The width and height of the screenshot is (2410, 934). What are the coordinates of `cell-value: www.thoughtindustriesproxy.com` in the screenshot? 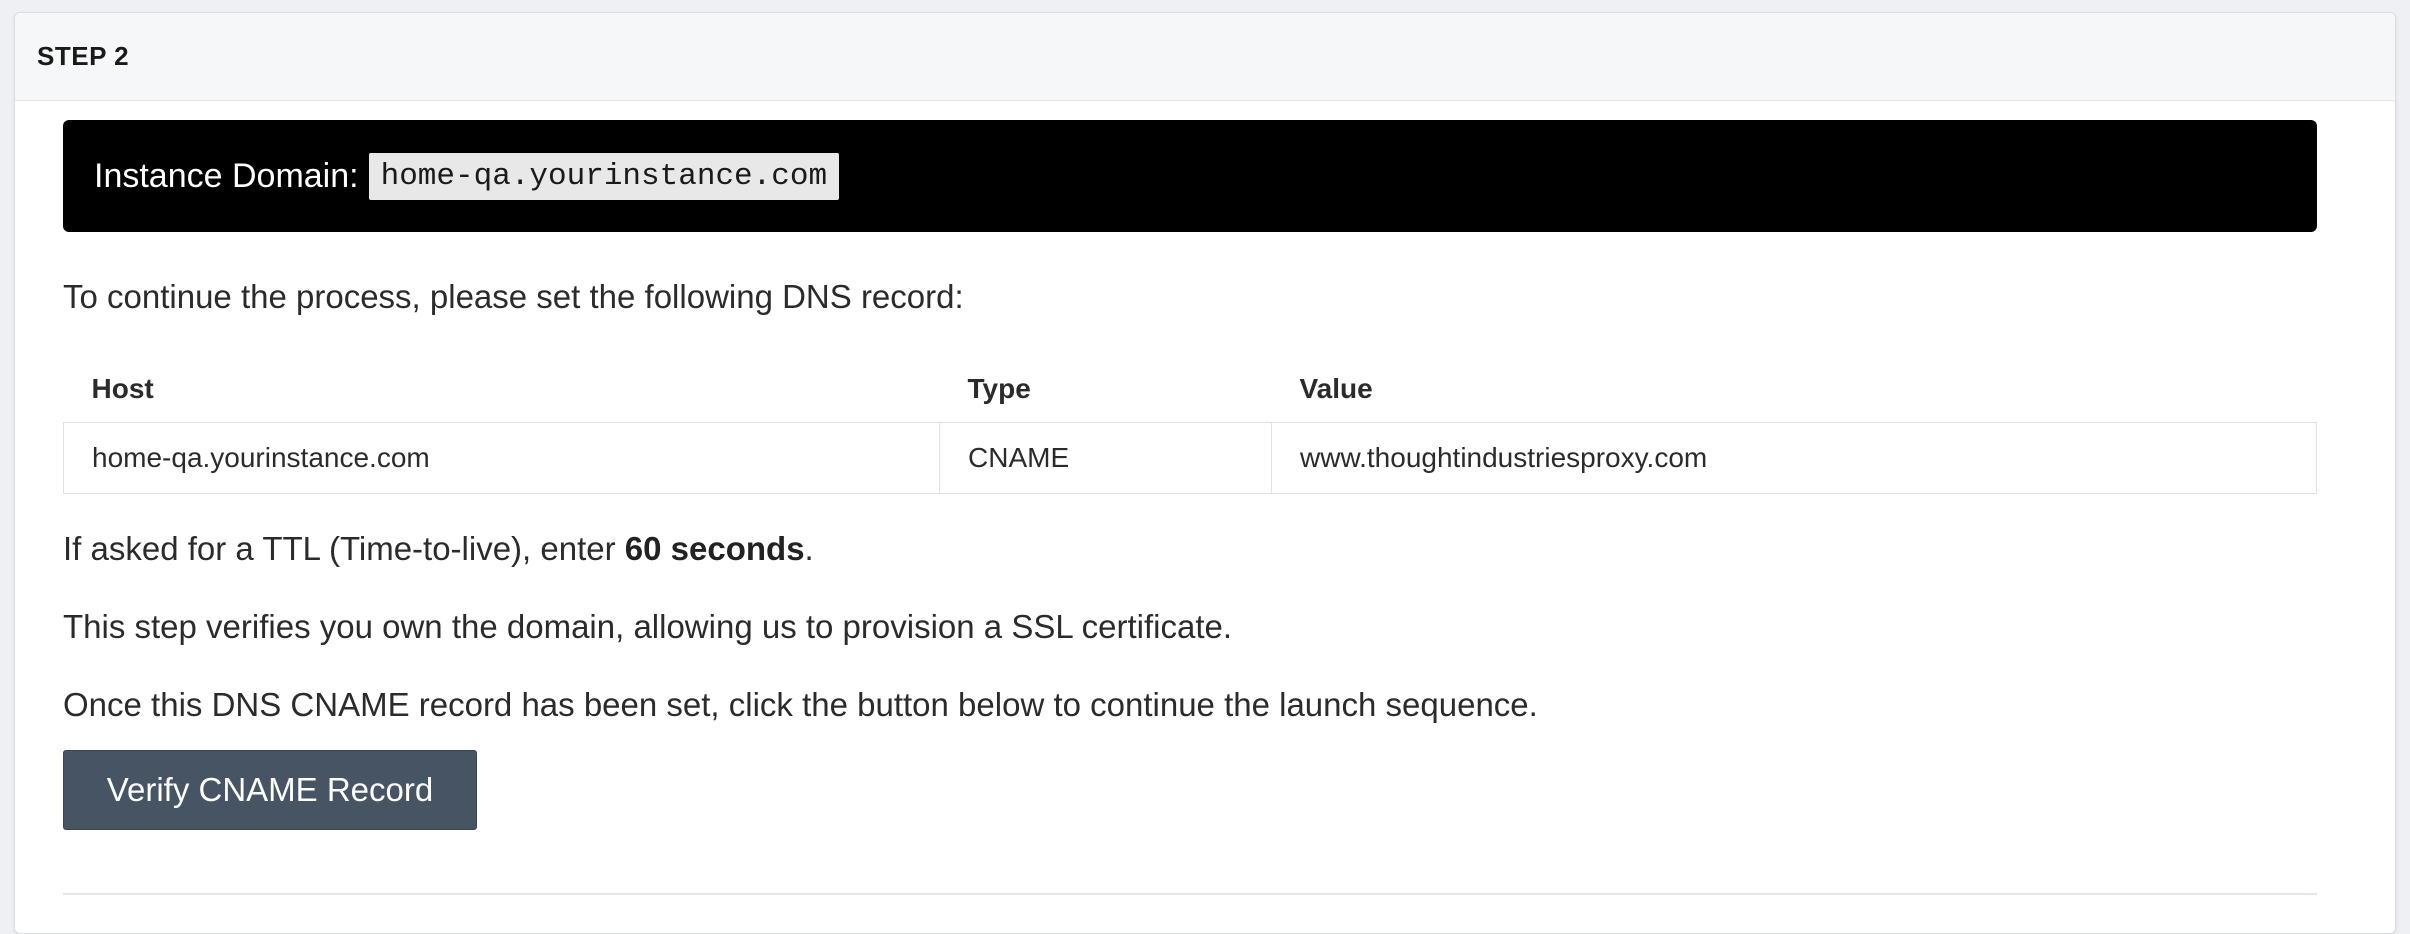 It's located at (1794, 458).